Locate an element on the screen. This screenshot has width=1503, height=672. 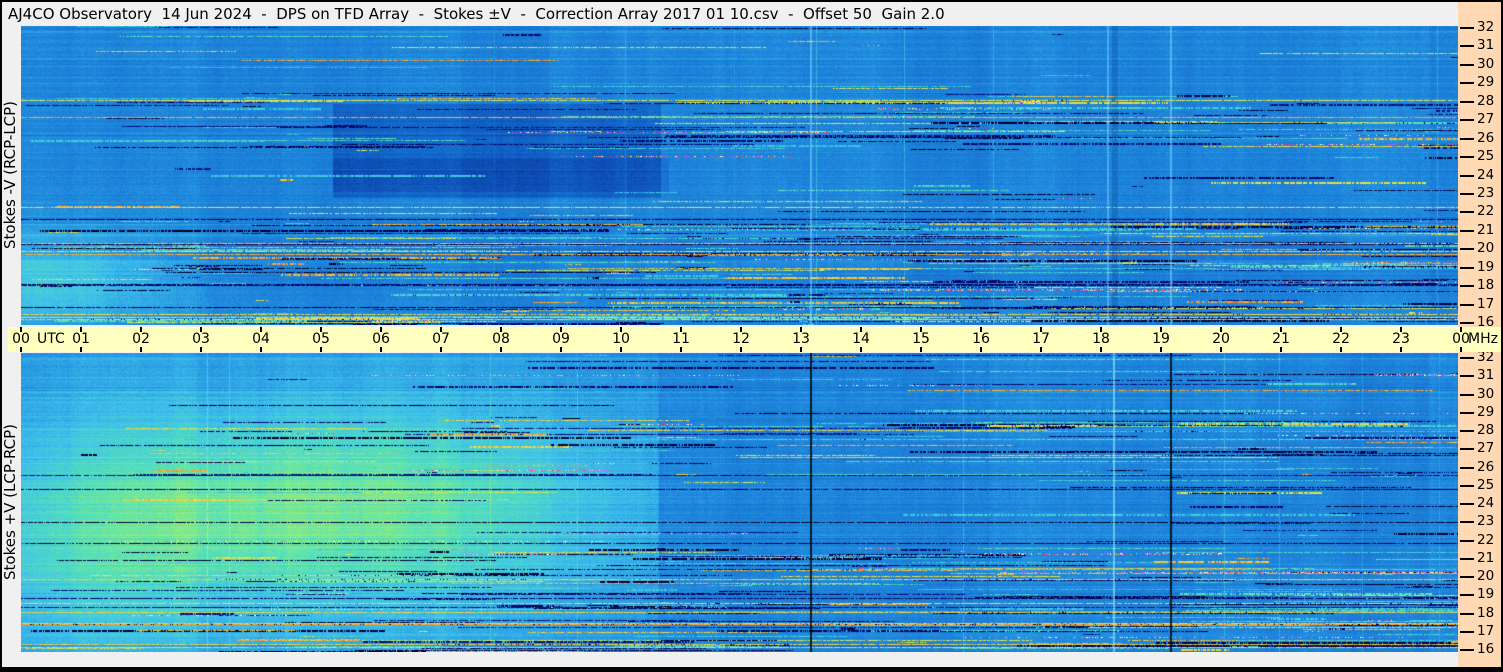
bottom-border is located at coordinates (751, 669).